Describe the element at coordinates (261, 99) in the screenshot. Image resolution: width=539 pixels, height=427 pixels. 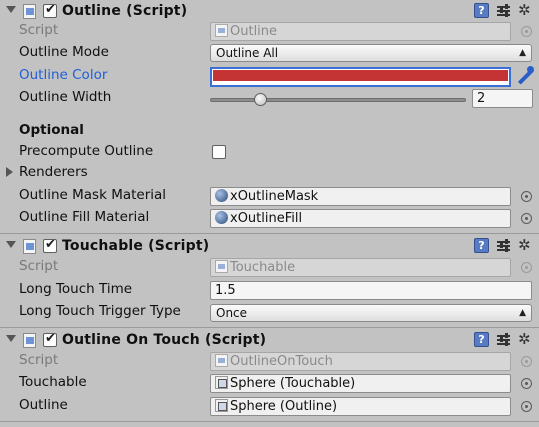
I see `outline-width-slider-thumb` at that location.